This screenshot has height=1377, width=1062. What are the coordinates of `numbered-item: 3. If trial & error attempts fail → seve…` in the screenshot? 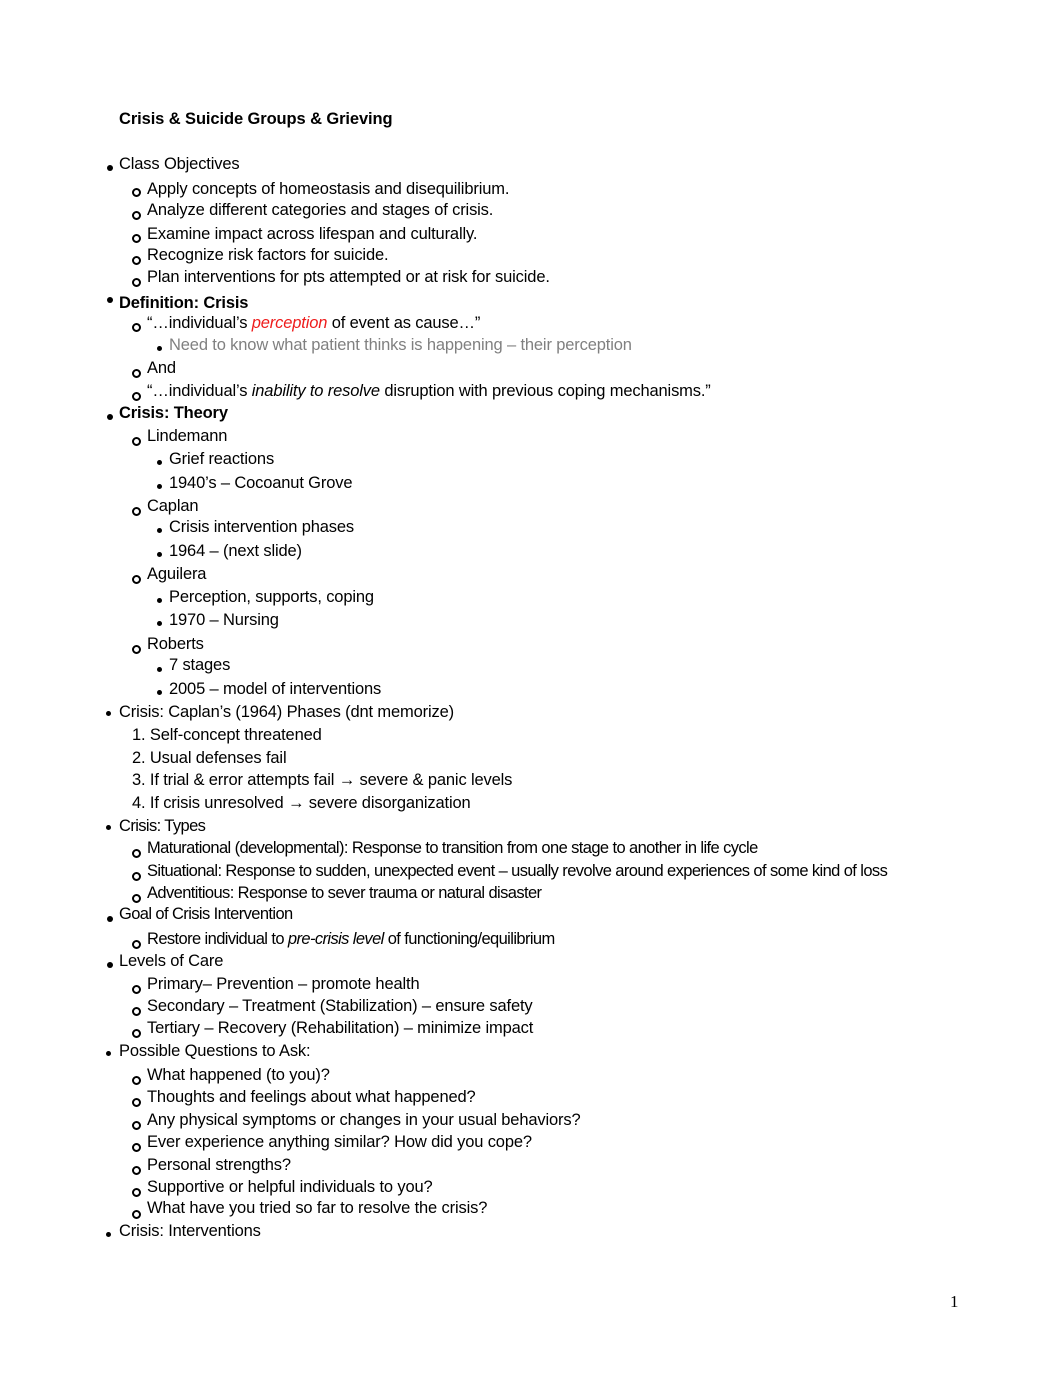 It's located at (322, 780).